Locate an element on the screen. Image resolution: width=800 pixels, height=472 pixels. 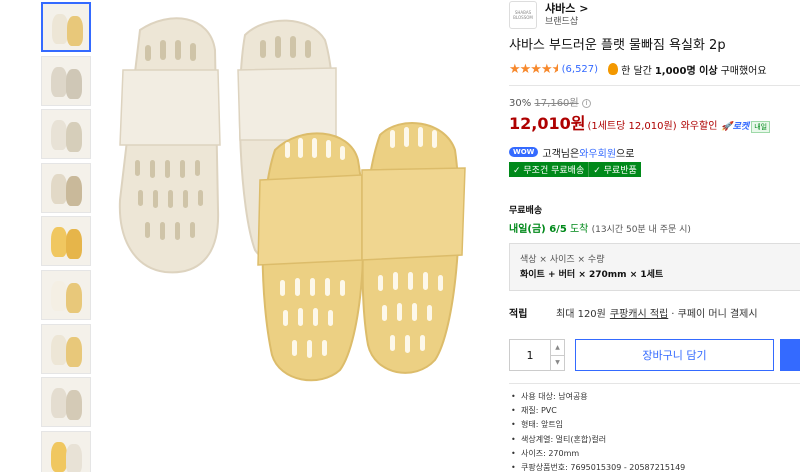
rocket-delivery-icon: 🚀로켓 is located at coordinates (735, 127).